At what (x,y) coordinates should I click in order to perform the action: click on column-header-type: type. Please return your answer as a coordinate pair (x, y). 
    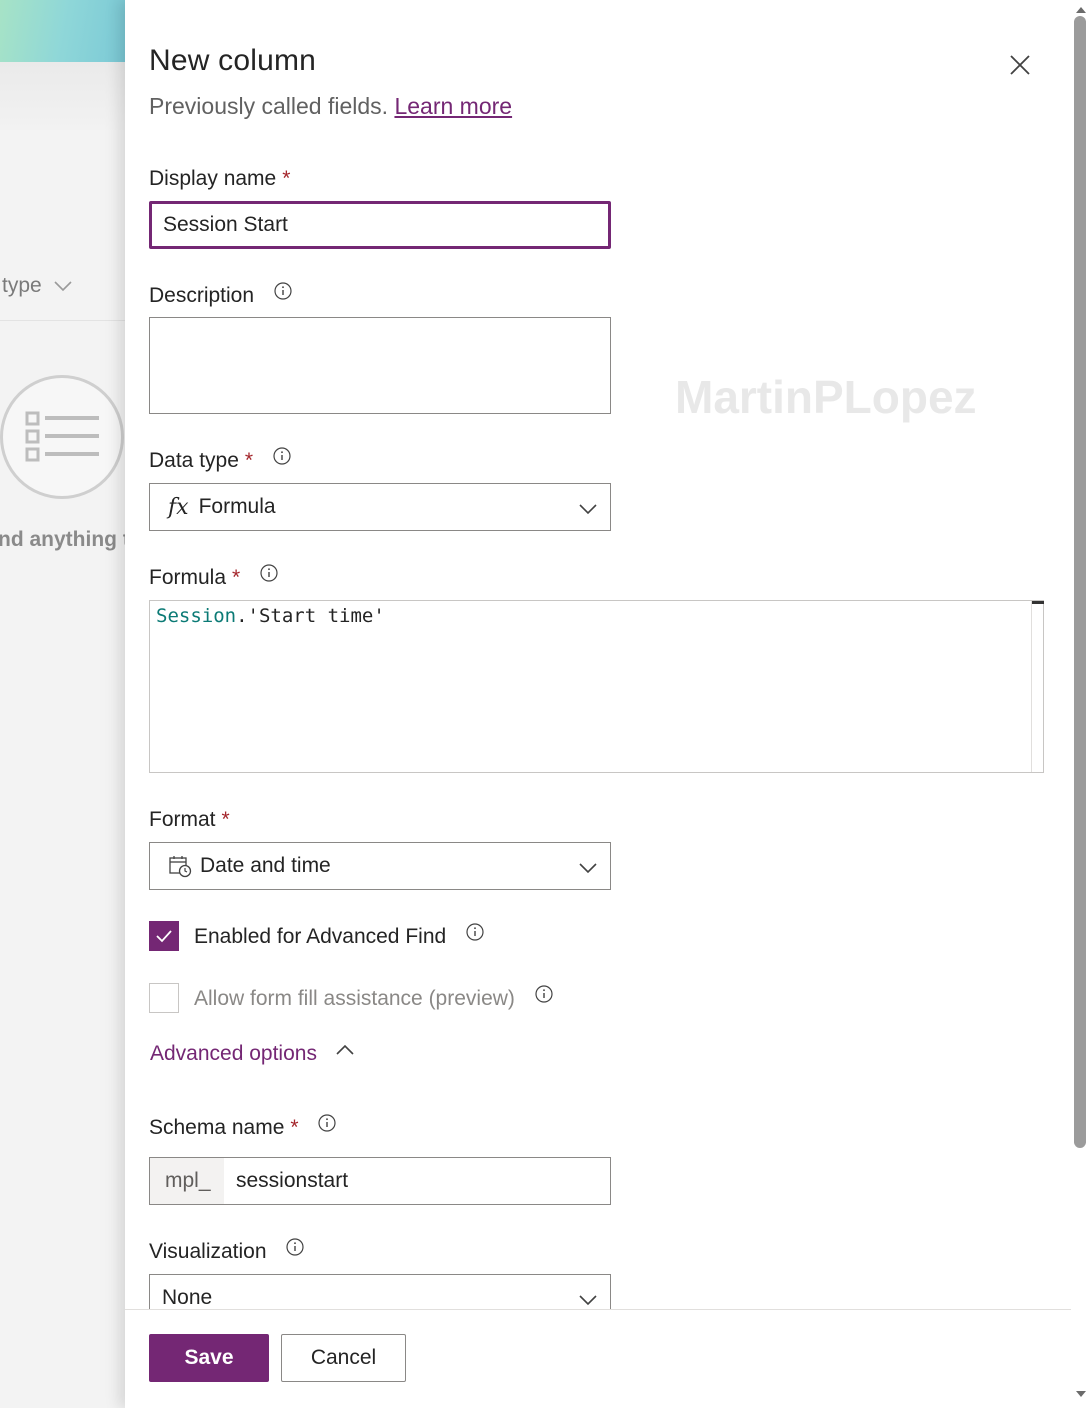
    Looking at the image, I should click on (37, 286).